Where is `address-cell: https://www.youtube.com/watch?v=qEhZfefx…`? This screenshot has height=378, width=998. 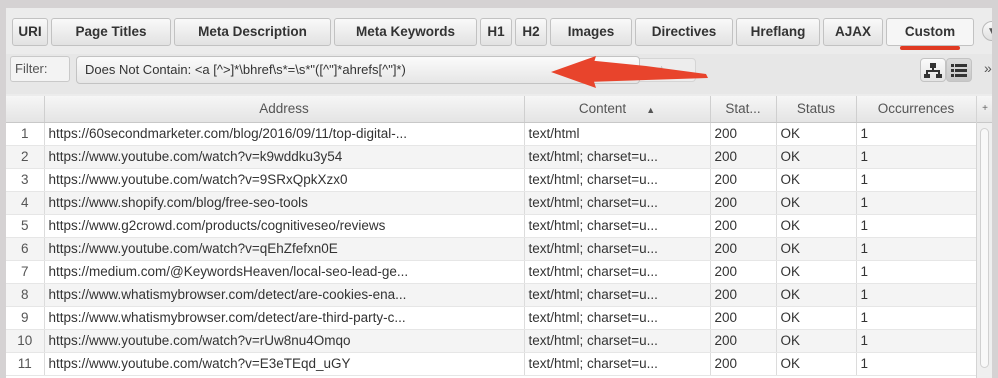
address-cell: https://www.youtube.com/watch?v=qEhZfefx… is located at coordinates (284, 249).